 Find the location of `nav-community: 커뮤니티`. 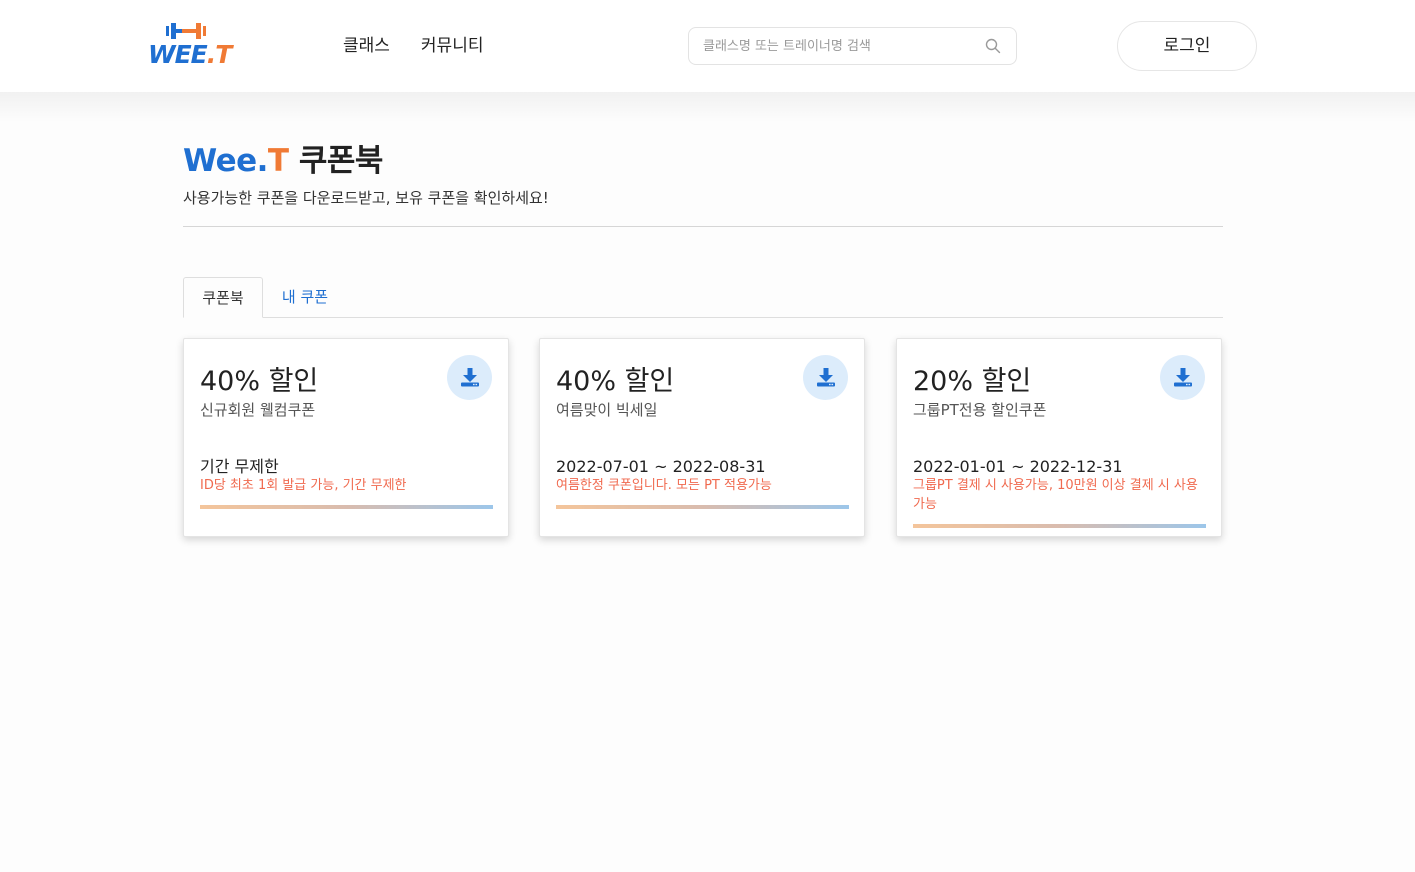

nav-community: 커뮤니티 is located at coordinates (452, 46).